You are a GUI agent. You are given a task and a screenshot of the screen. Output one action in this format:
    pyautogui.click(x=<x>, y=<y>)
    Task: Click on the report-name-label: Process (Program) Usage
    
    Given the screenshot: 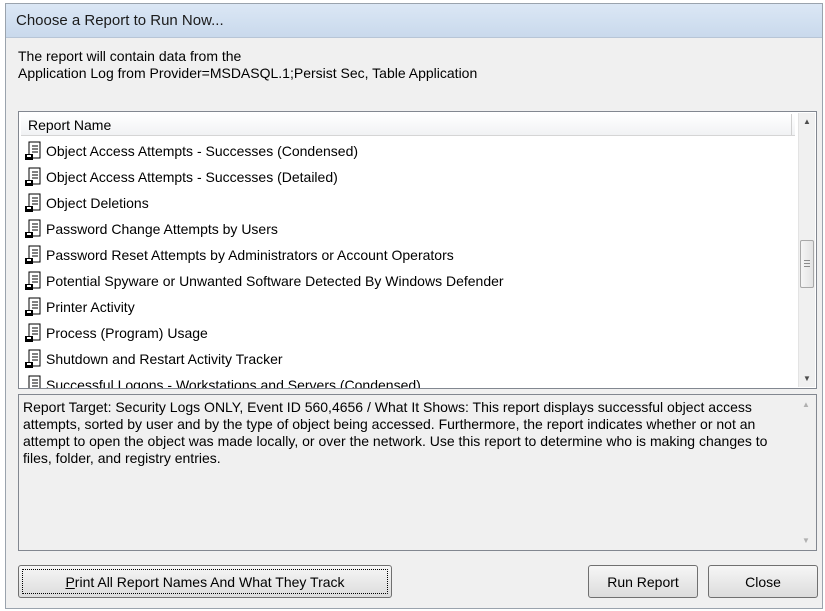 What is the action you would take?
    pyautogui.click(x=127, y=333)
    